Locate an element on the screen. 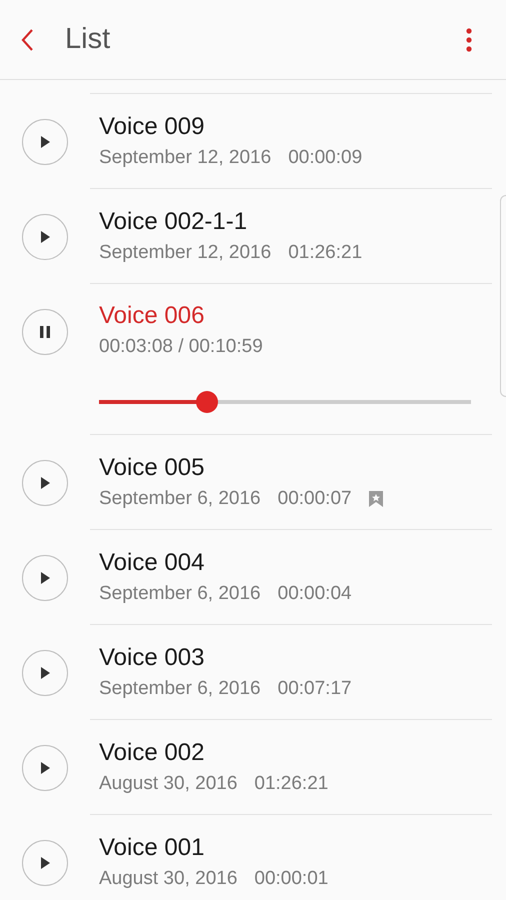  back-icon is located at coordinates (27, 40).